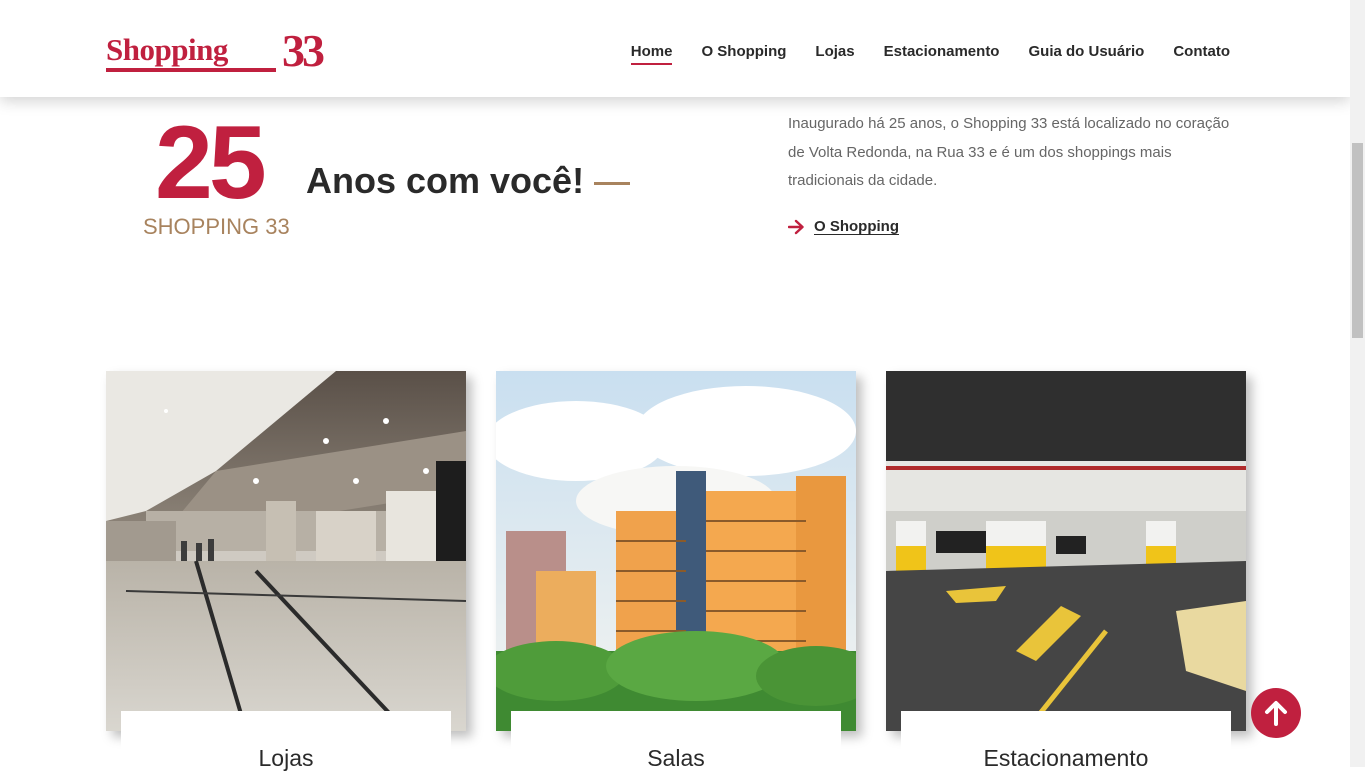 This screenshot has height=781, width=1365. I want to click on nav-lojas: Lojas, so click(834, 54).